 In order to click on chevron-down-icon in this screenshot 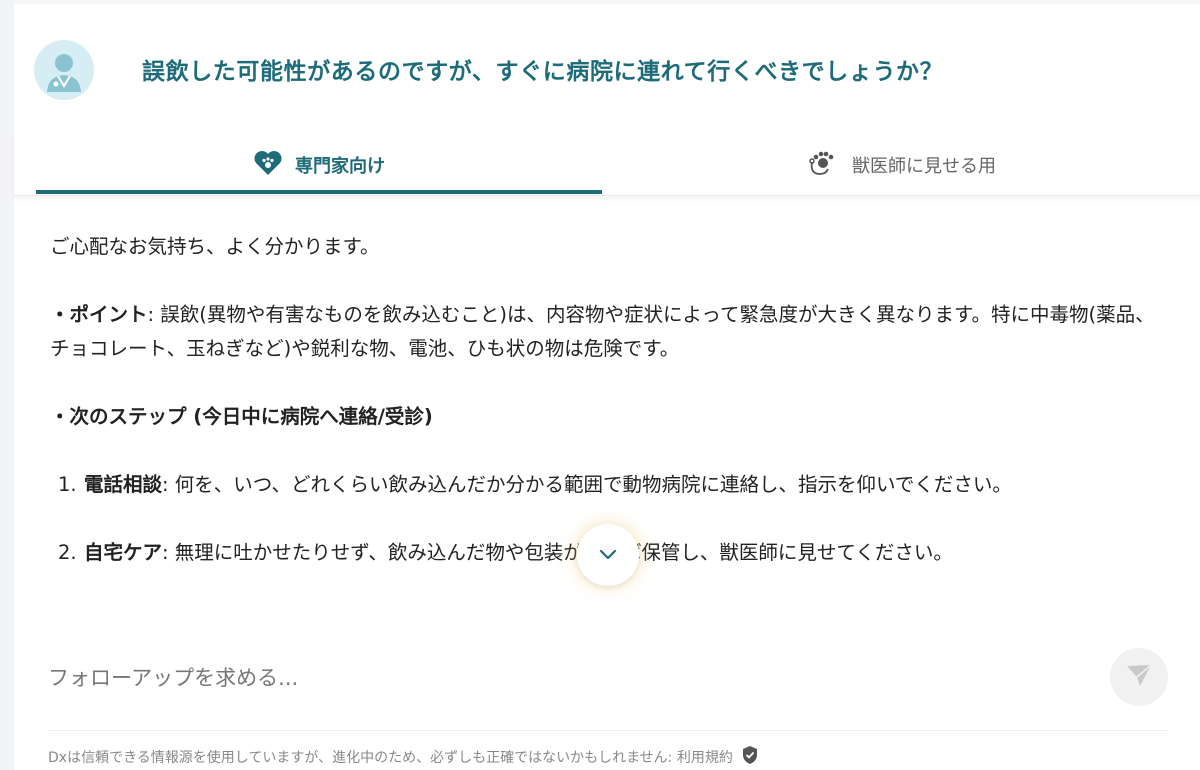, I will do `click(608, 555)`.